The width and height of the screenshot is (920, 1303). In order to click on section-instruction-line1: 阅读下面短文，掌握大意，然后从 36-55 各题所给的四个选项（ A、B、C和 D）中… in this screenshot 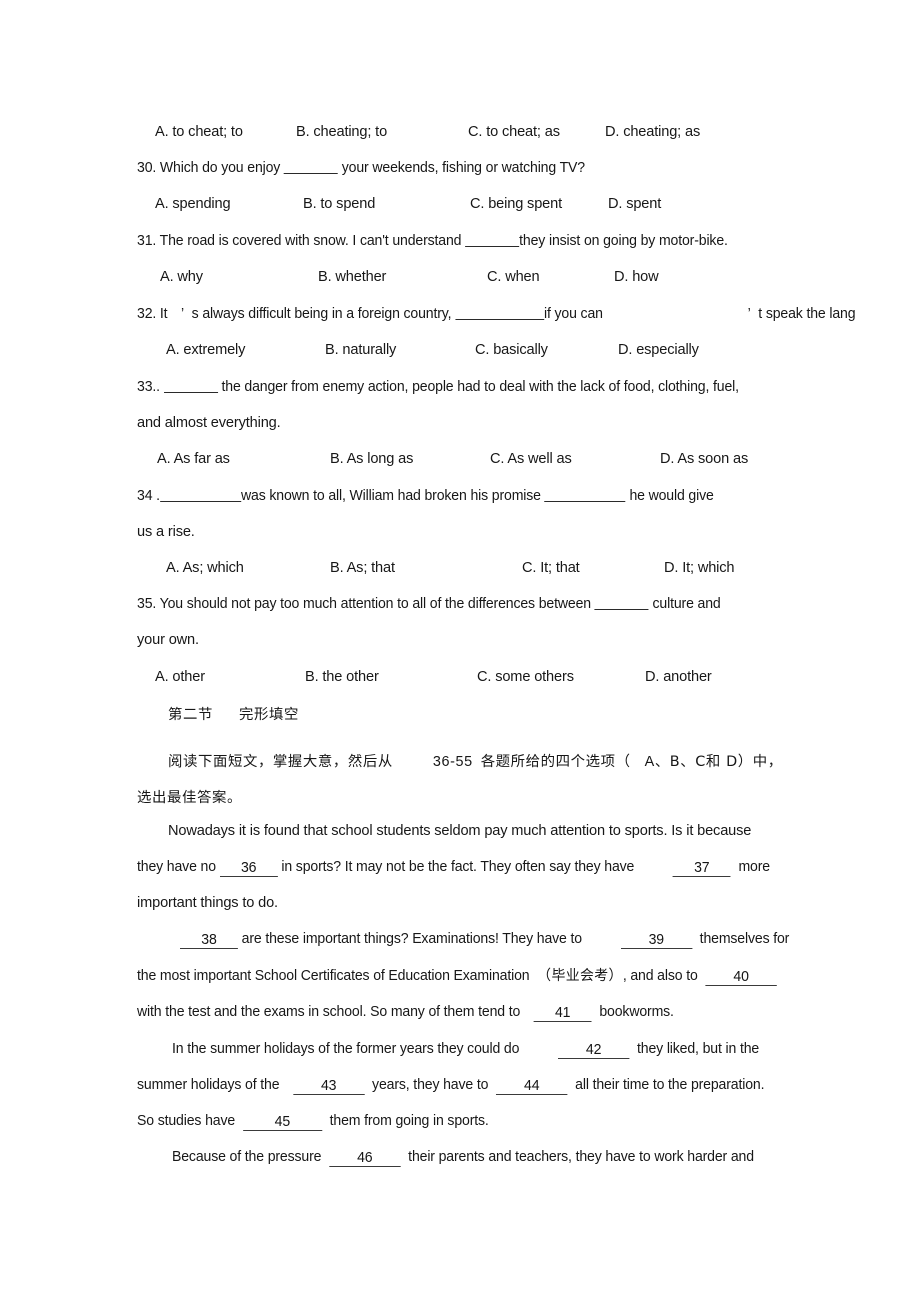, I will do `click(475, 760)`.